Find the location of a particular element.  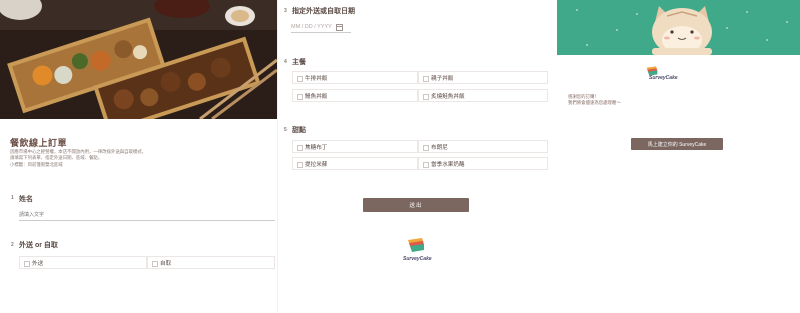

question-number: 1 is located at coordinates (12, 198).